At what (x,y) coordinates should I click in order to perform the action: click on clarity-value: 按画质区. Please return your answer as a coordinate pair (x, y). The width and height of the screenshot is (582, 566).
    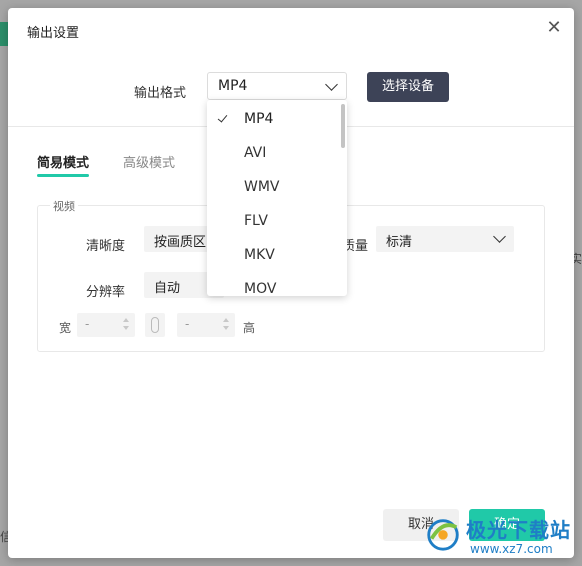
    Looking at the image, I should click on (180, 242).